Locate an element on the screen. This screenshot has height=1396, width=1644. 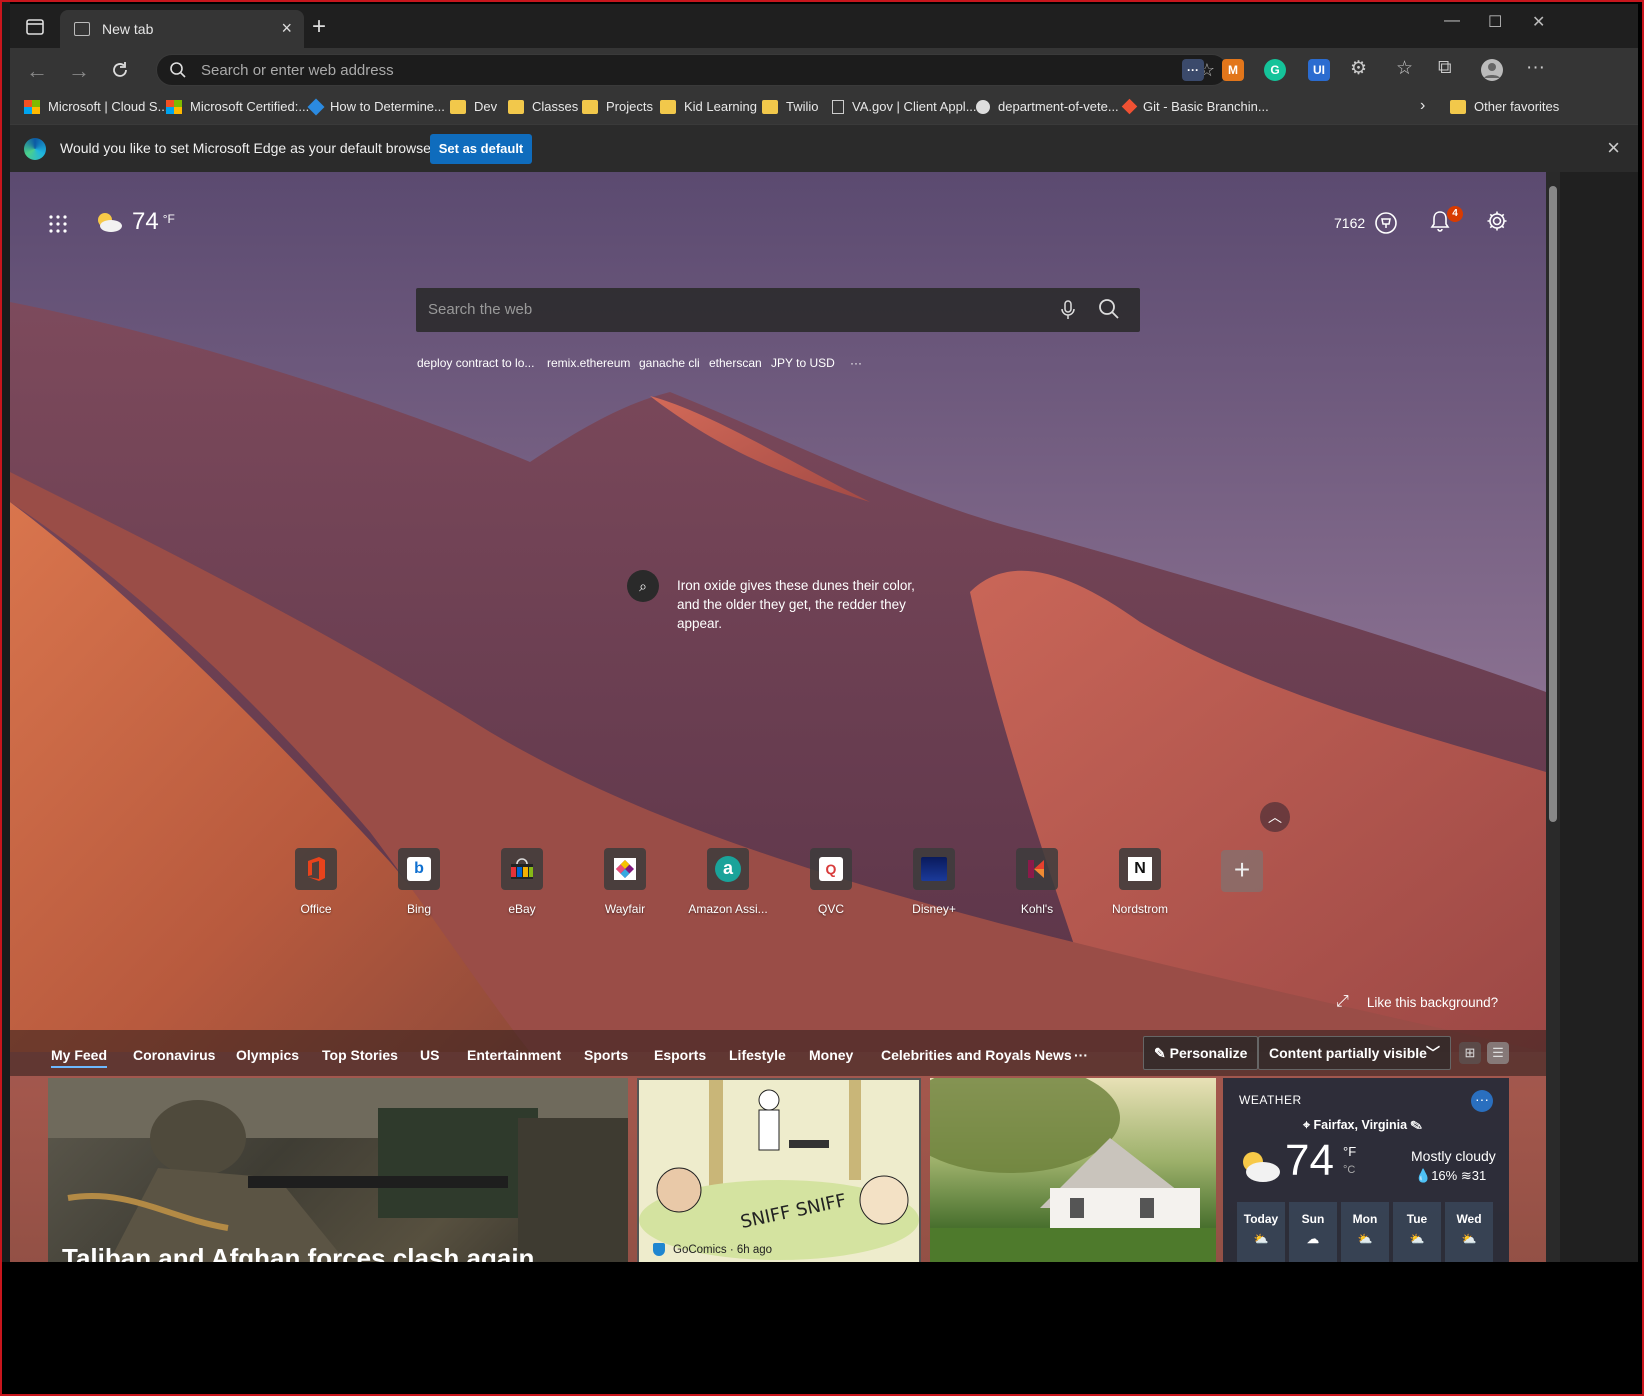
celsius-toggle: °C is located at coordinates (1349, 1170).